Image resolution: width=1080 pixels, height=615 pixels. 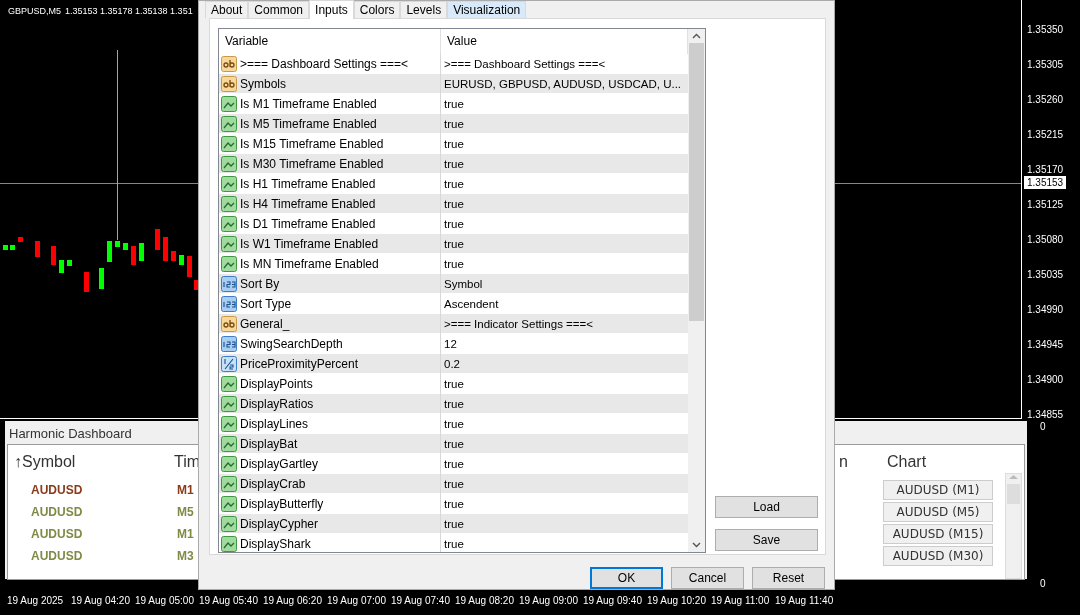 What do you see at coordinates (843, 462) in the screenshot?
I see `column-header: n` at bounding box center [843, 462].